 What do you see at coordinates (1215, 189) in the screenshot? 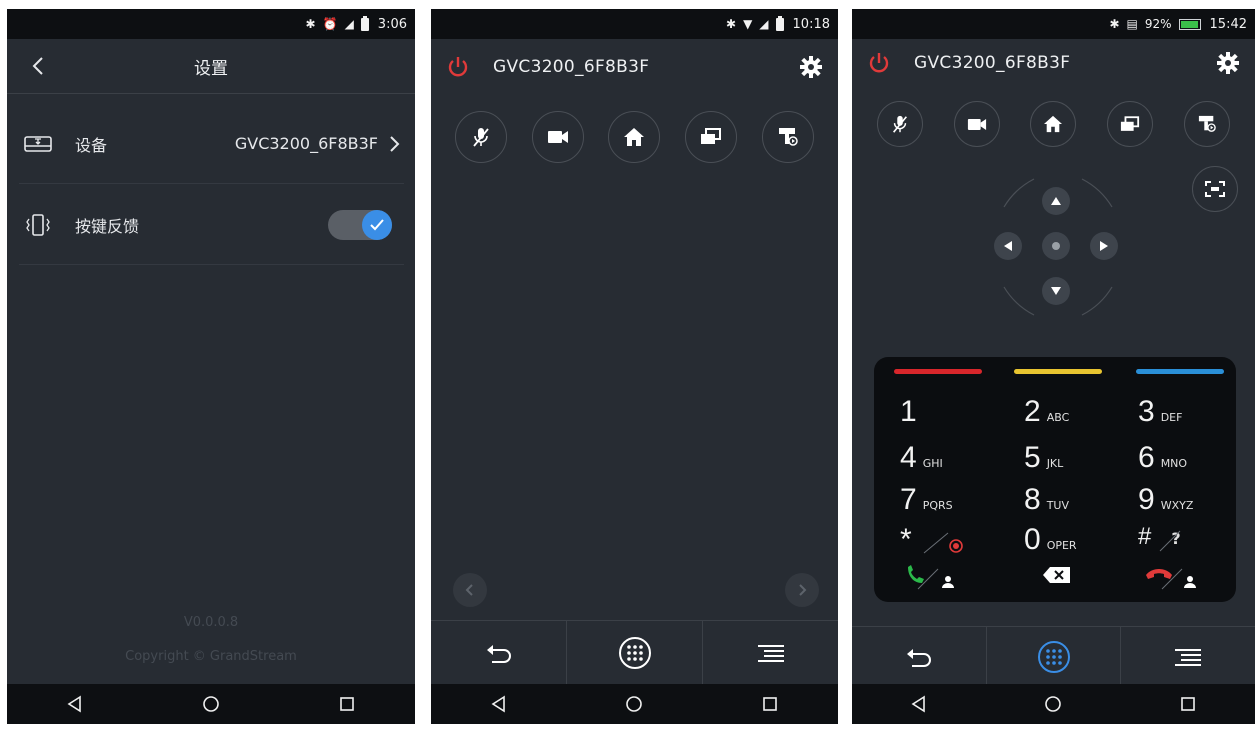
I see `fullscreen-button` at bounding box center [1215, 189].